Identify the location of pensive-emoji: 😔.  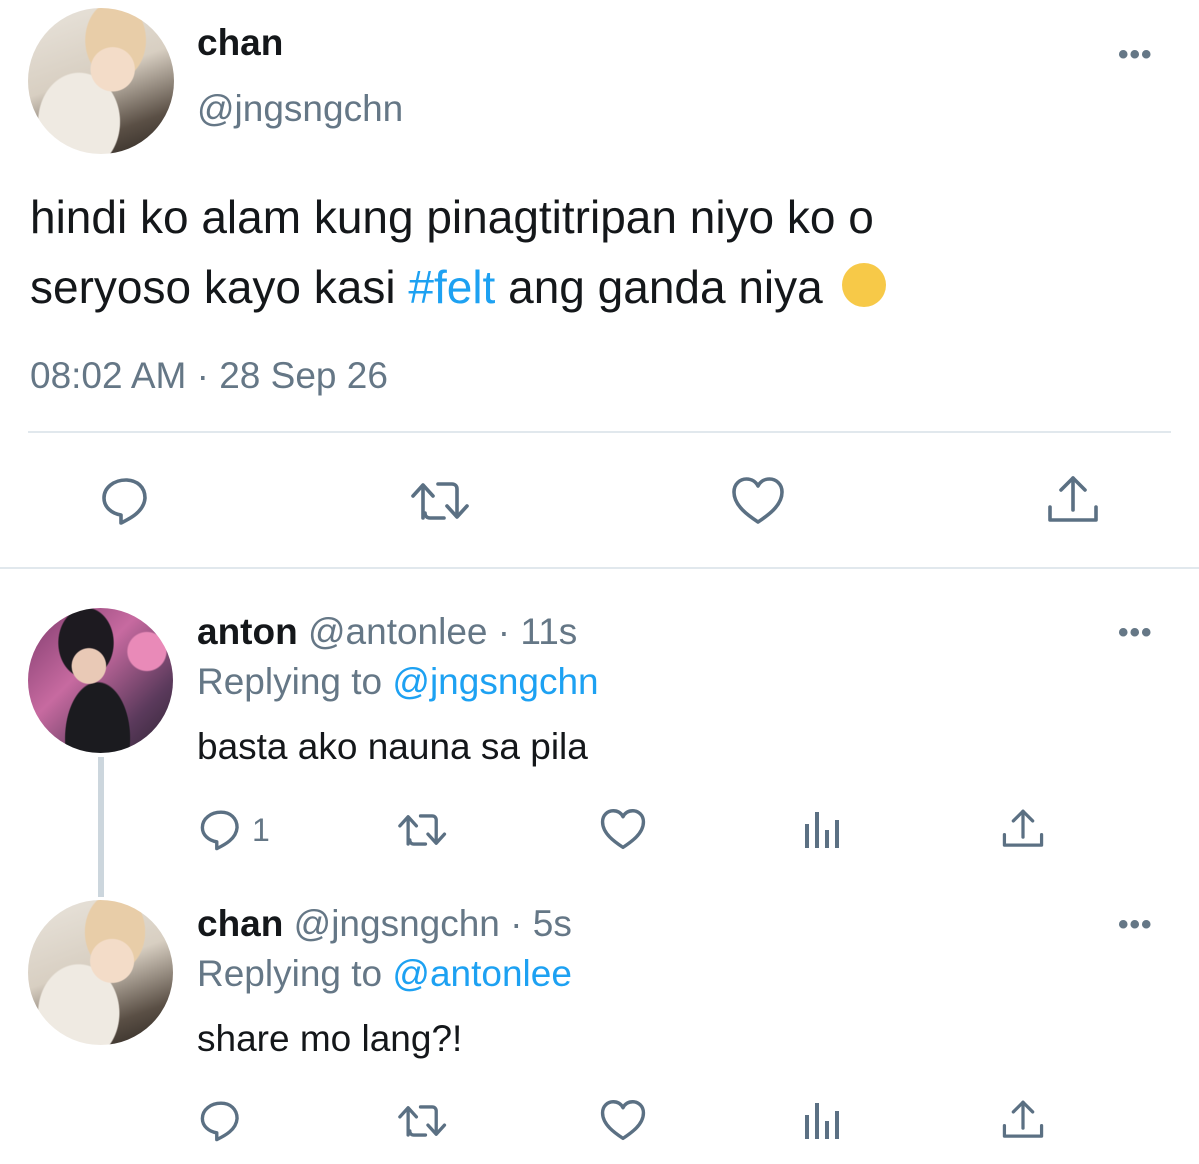
(863, 285).